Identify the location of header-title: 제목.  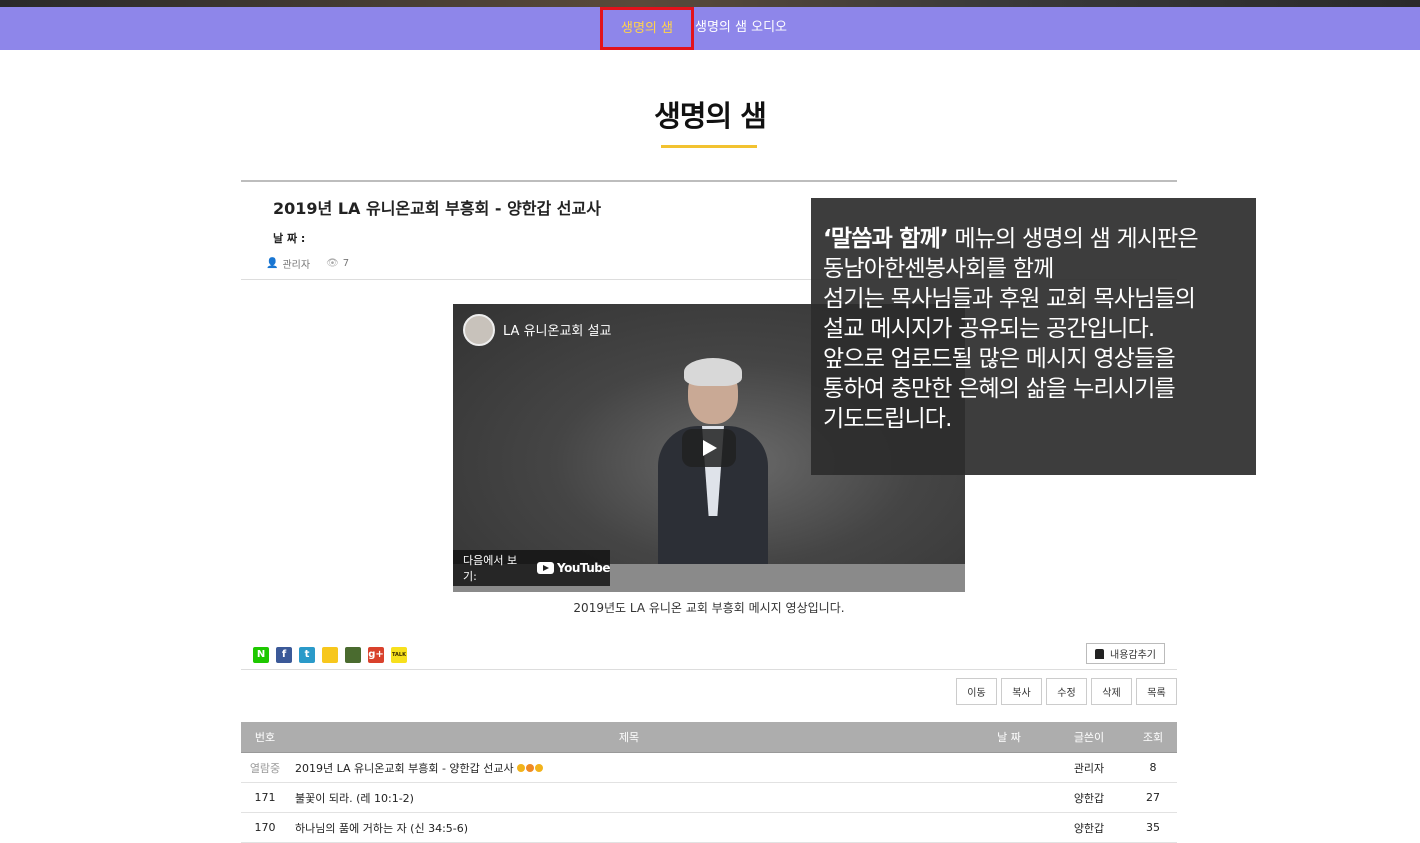
(629, 737).